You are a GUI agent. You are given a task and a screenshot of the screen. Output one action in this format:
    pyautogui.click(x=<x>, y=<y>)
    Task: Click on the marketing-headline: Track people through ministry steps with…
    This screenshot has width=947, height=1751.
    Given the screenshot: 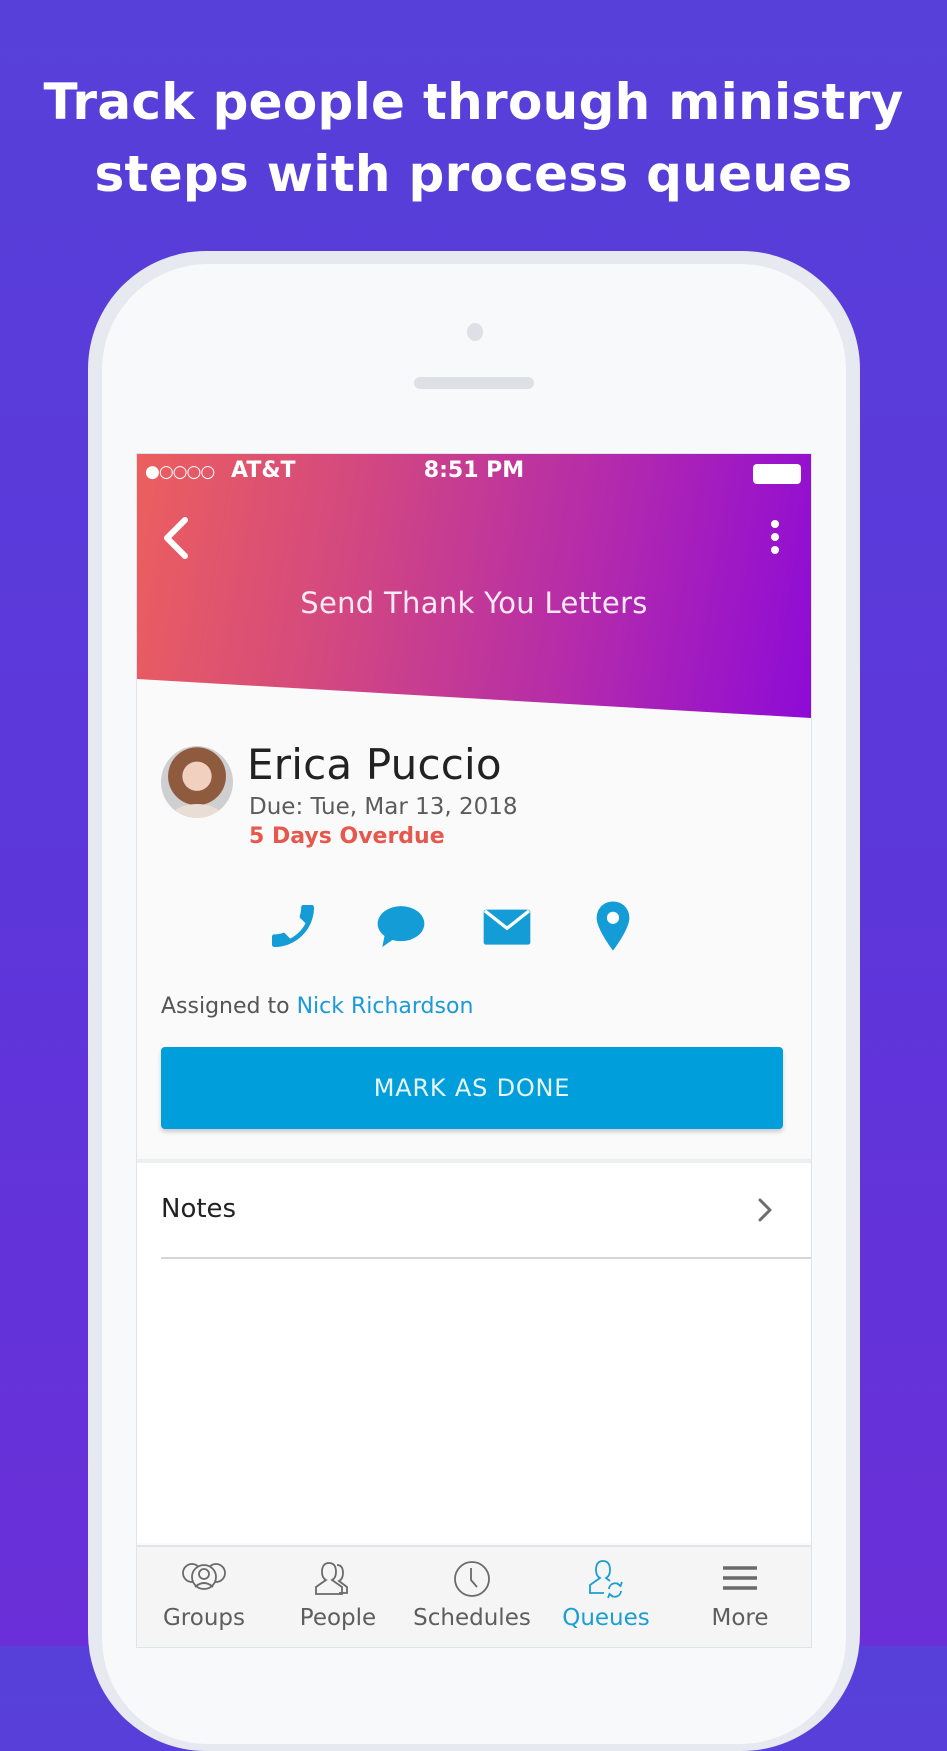 What is the action you would take?
    pyautogui.click(x=473, y=138)
    